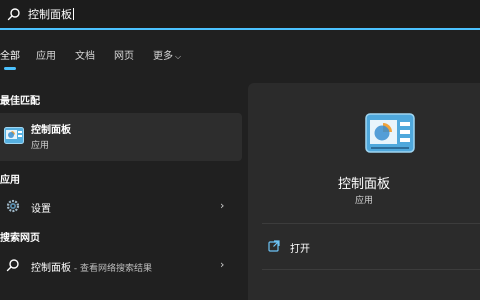  I want to click on tab-more: 更多 ⌵, so click(167, 57).